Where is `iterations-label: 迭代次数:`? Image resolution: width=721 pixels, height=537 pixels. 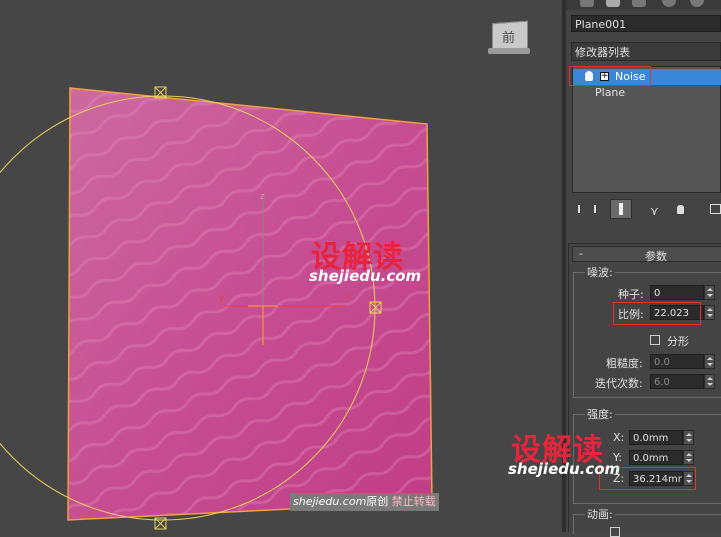 iterations-label: 迭代次数: is located at coordinates (619, 383).